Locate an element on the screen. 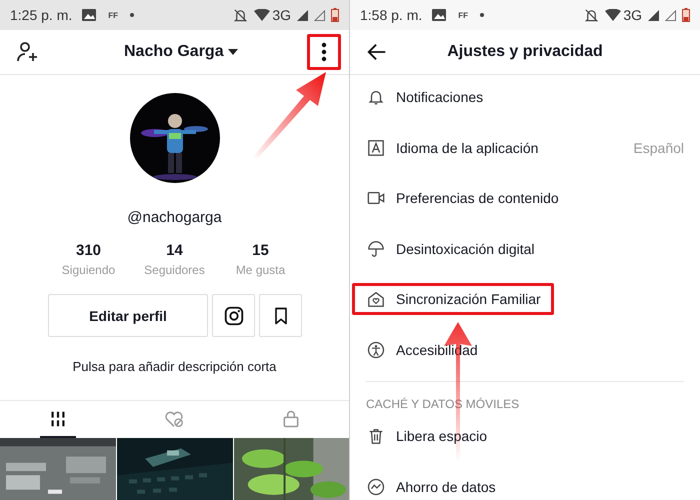 This screenshot has height=500, width=700. back-arrow-icon is located at coordinates (377, 52).